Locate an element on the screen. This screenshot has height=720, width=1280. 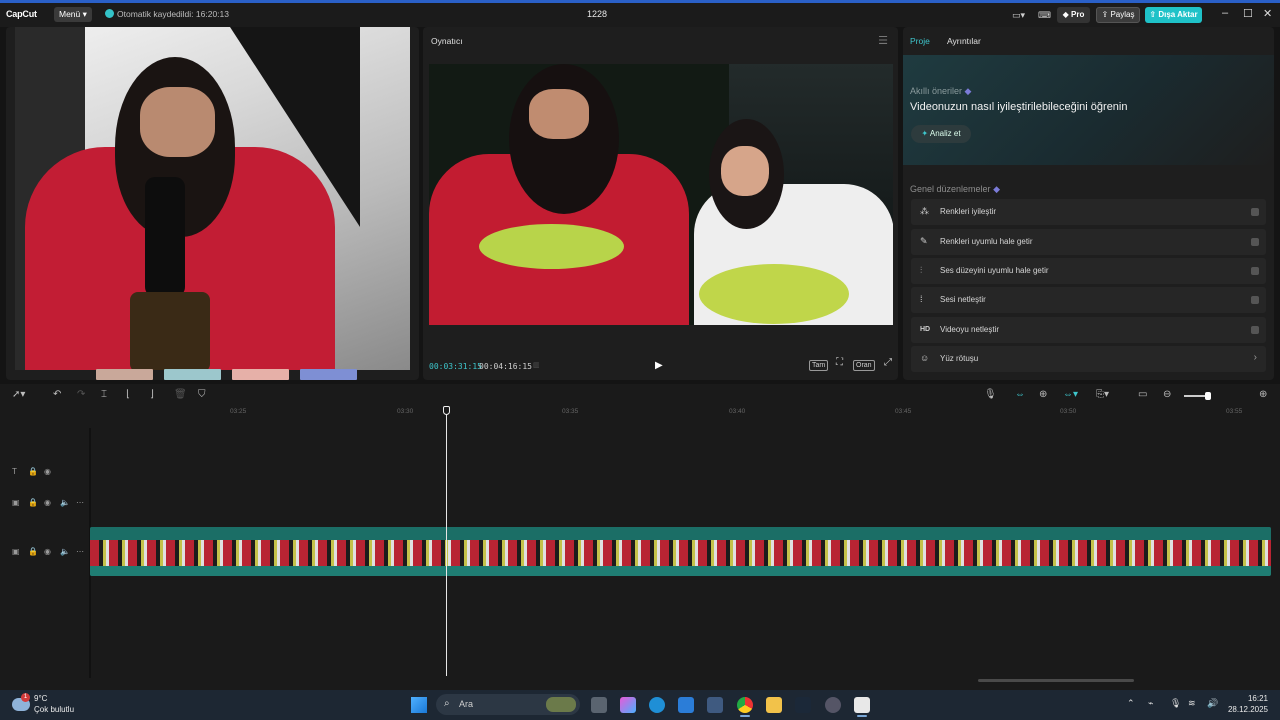
share-label: Paylaş is located at coordinates (1122, 14).